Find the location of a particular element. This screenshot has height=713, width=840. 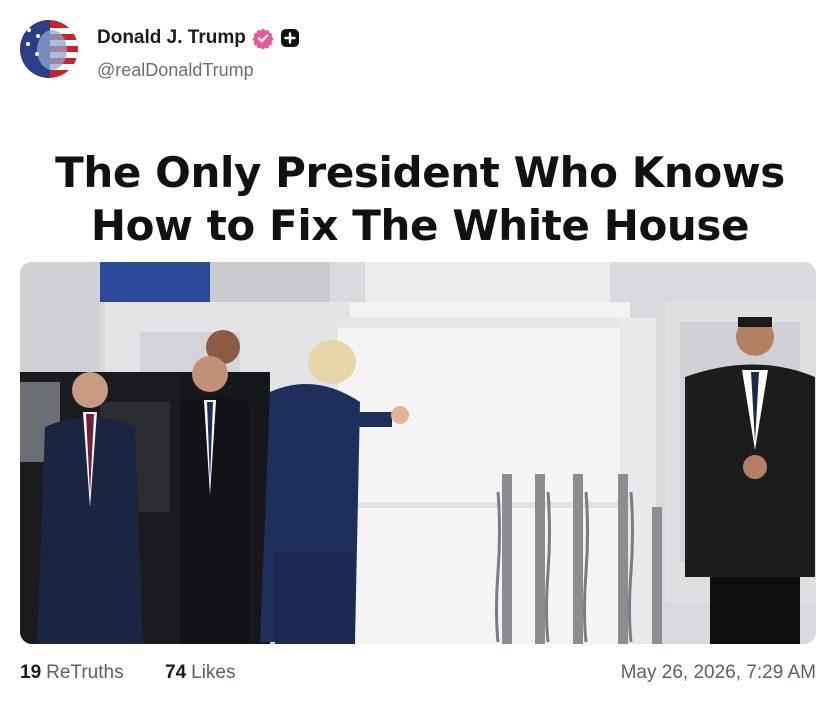

likes-label: Likes is located at coordinates (213, 672).